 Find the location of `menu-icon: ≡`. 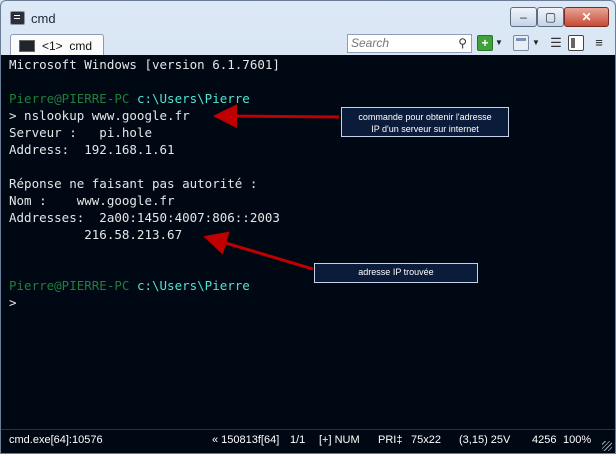

menu-icon: ≡ is located at coordinates (599, 43).